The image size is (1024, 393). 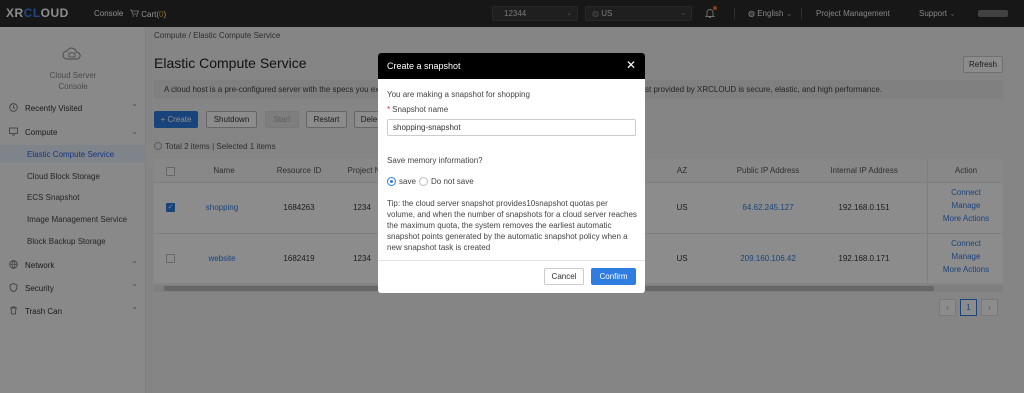 I want to click on cancel-button: Cancel, so click(x=564, y=276).